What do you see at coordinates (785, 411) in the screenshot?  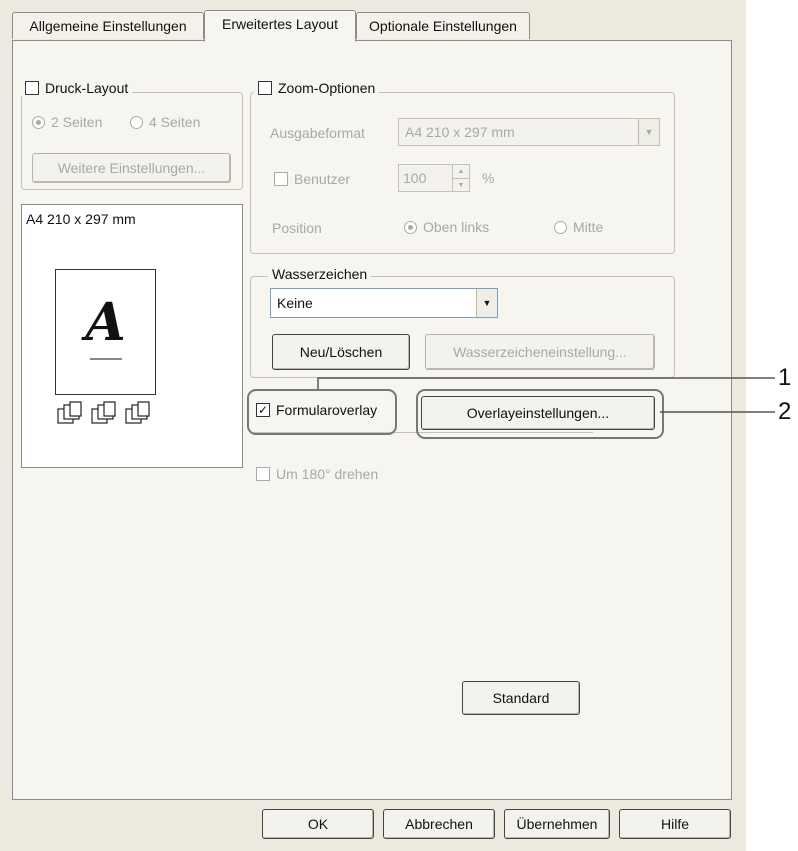 I see `callout-number-2: 2` at bounding box center [785, 411].